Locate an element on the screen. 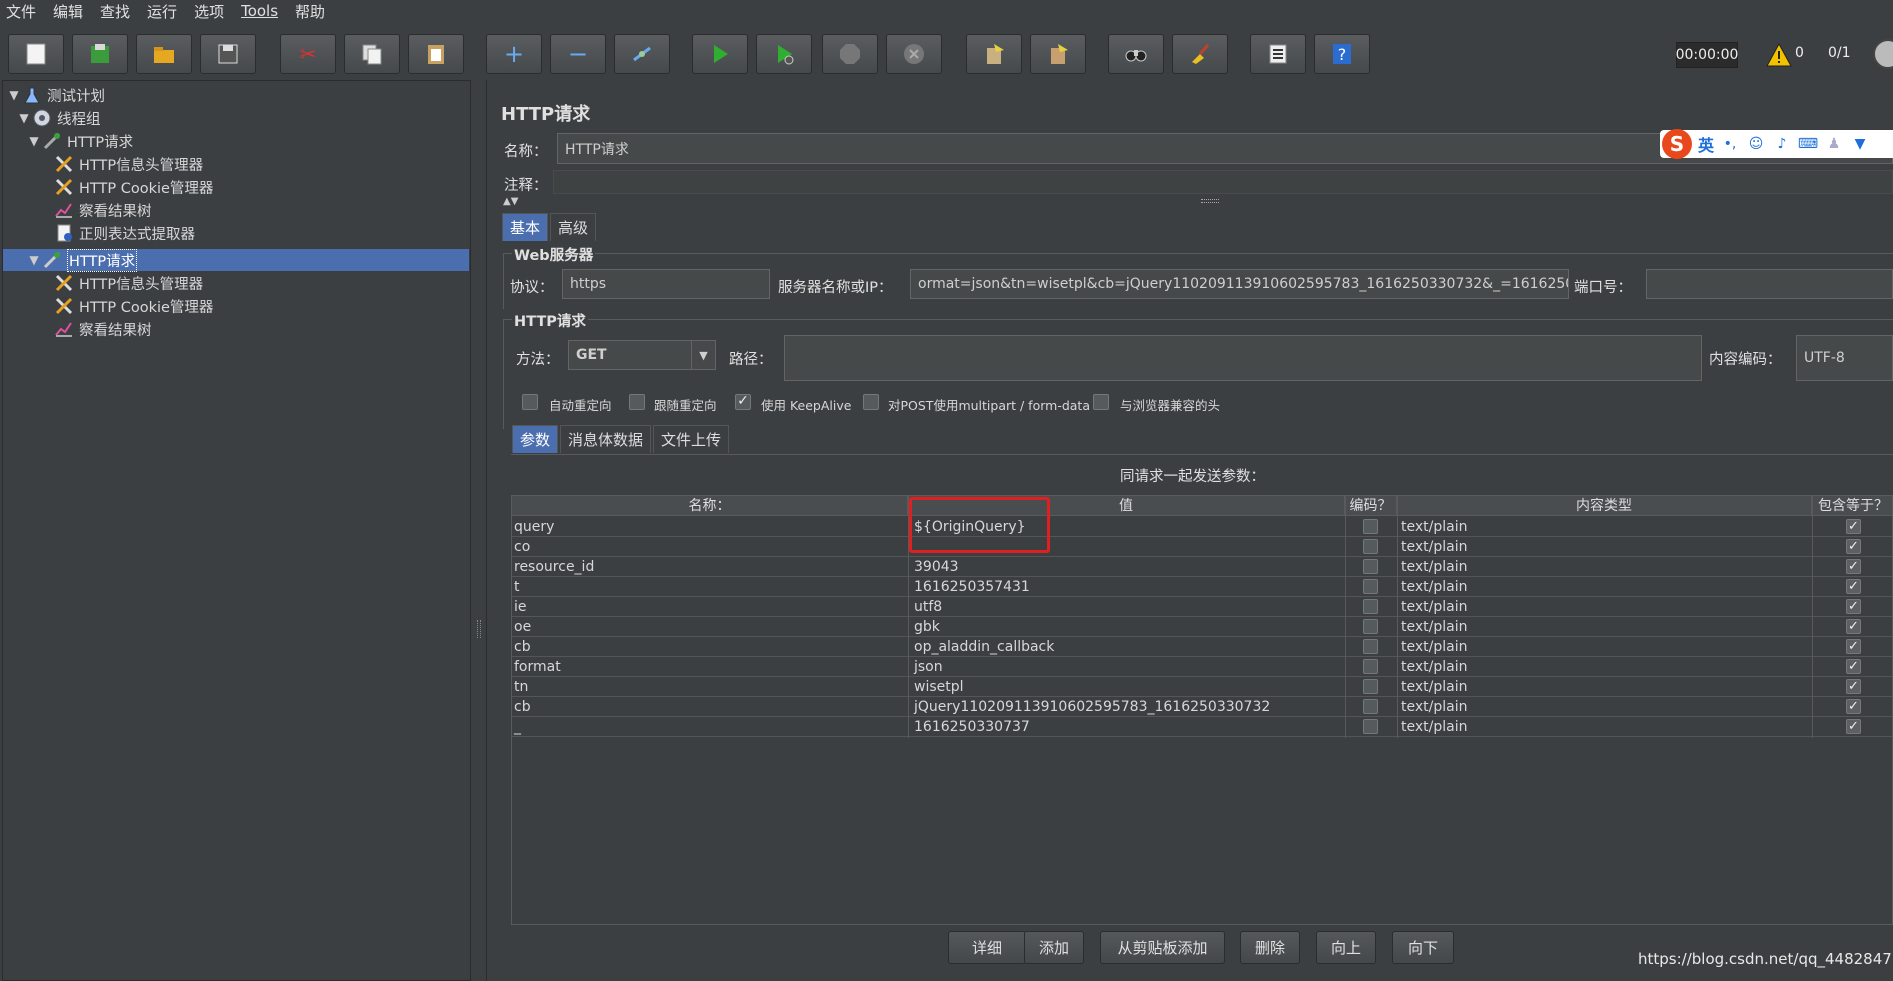  table-row: t 1616250357431 text/plain ✓ is located at coordinates (1202, 587).